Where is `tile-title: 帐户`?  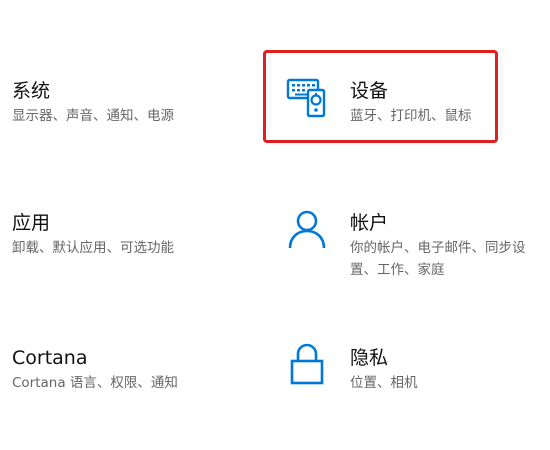 tile-title: 帐户 is located at coordinates (369, 223).